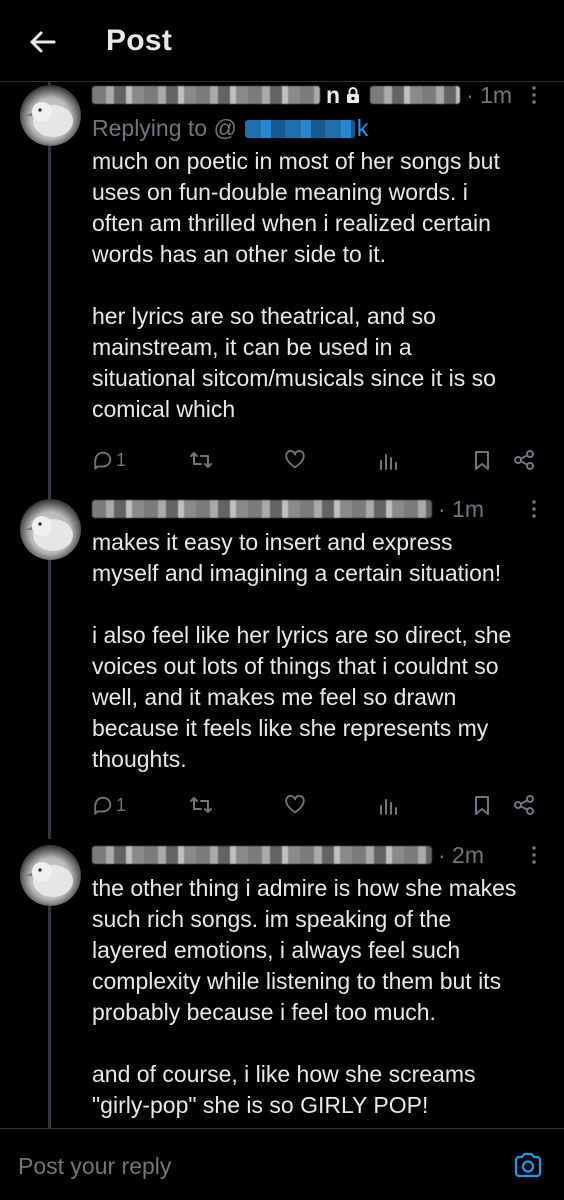  I want to click on post-meta: · 2m, so click(318, 855).